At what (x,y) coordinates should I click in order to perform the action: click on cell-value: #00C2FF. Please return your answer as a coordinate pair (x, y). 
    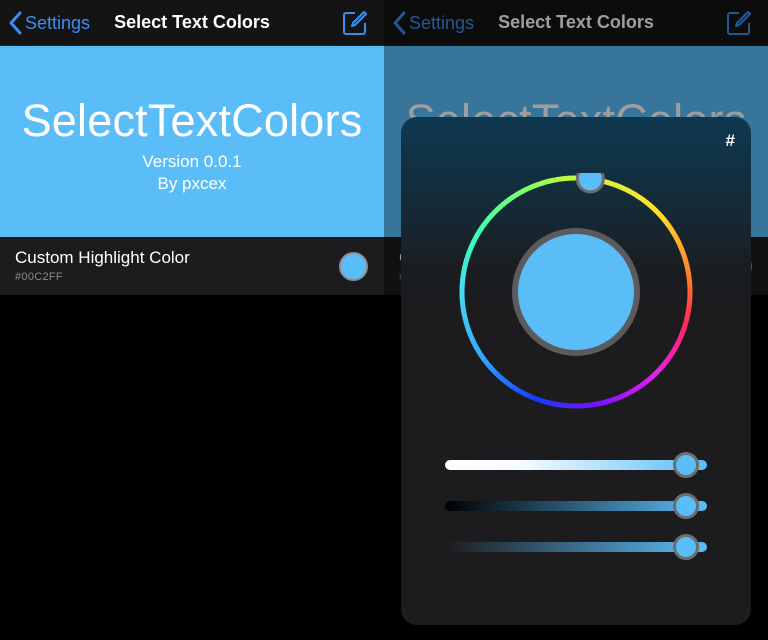
    Looking at the image, I should click on (39, 277).